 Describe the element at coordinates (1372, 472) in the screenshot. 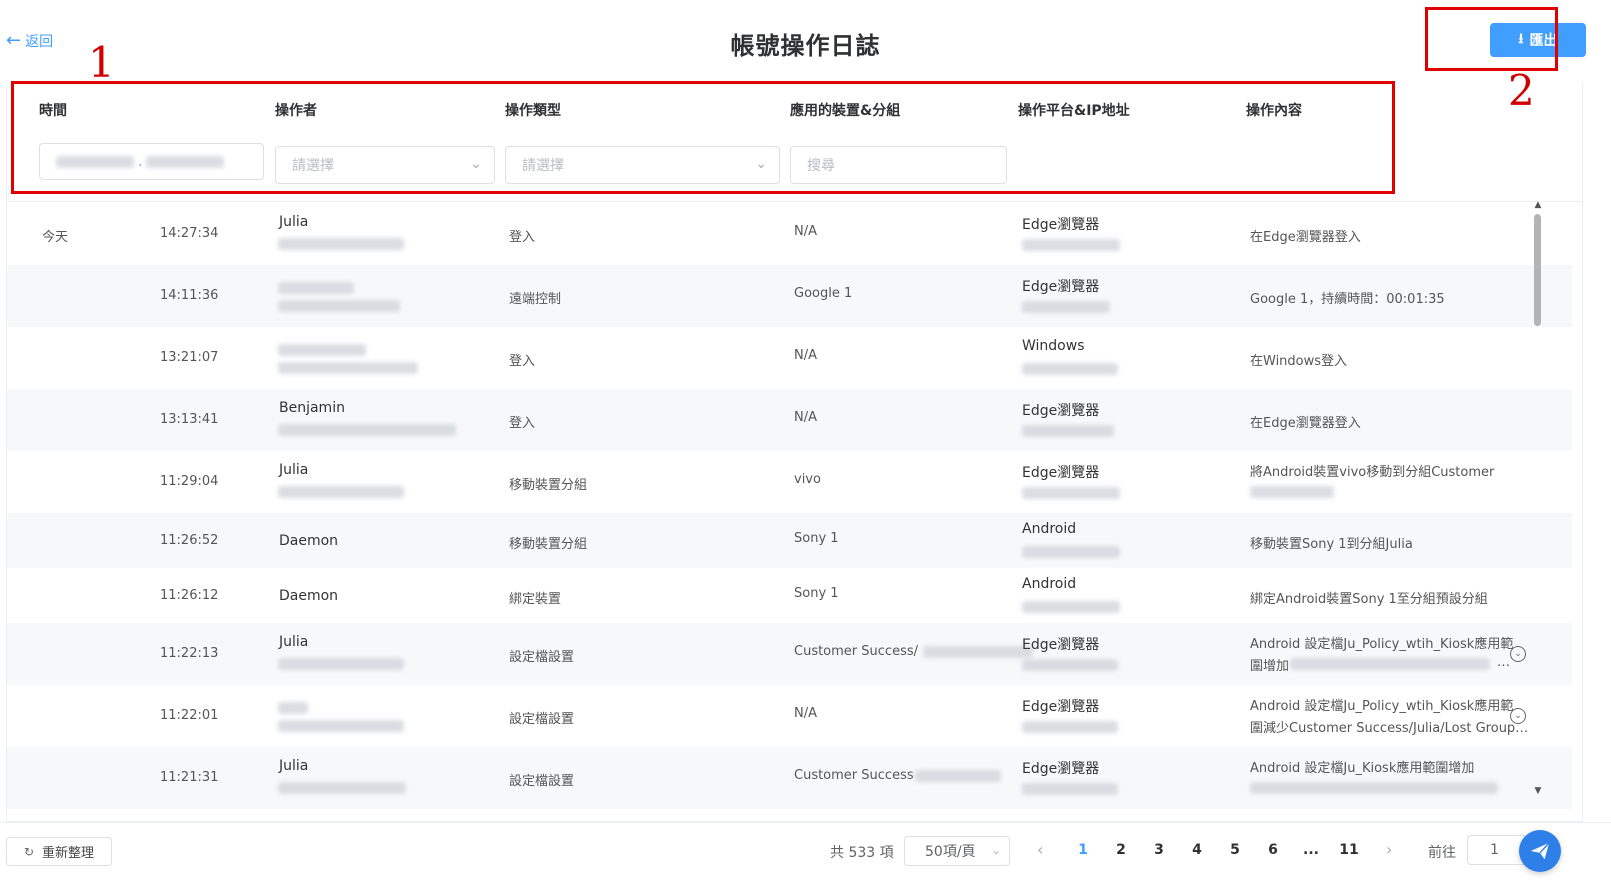

I see `cell-content: 將Android裝置vivo移動到分組Customer` at that location.